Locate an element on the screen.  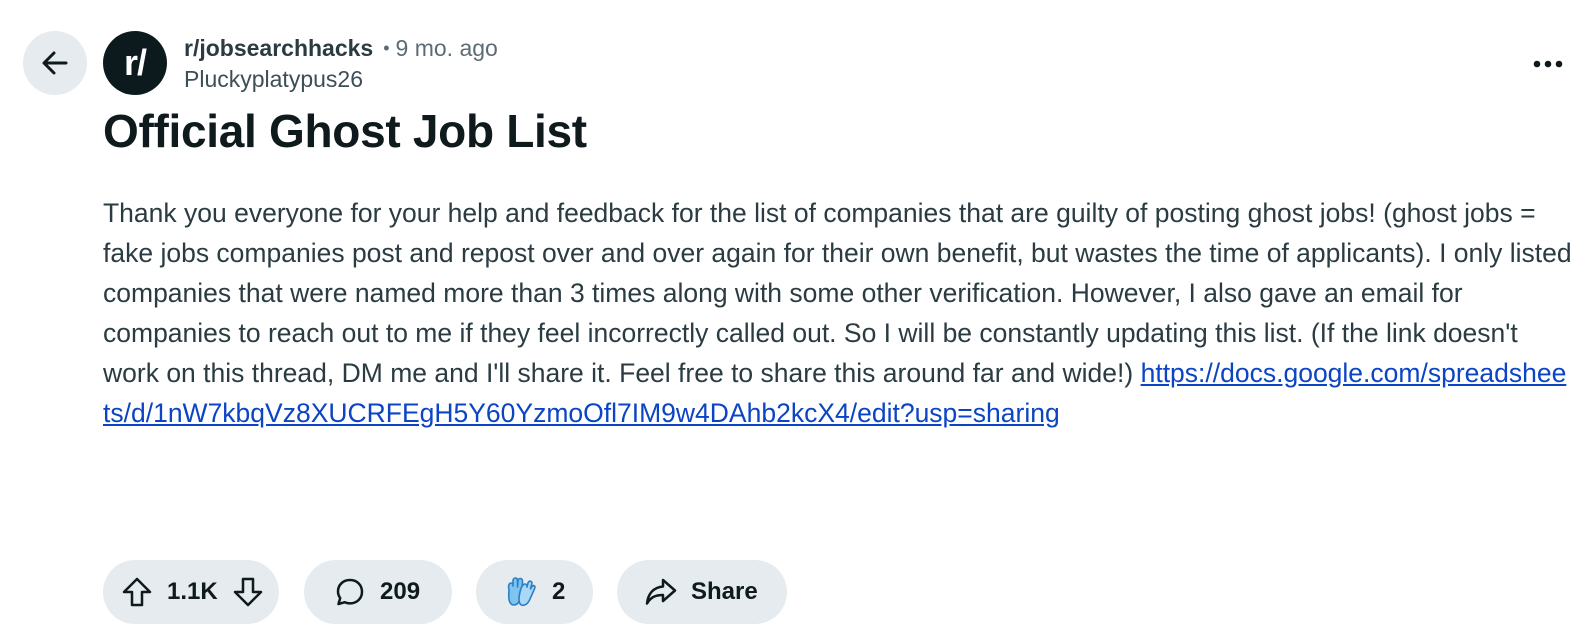
comment-icon-wrap is located at coordinates (350, 592).